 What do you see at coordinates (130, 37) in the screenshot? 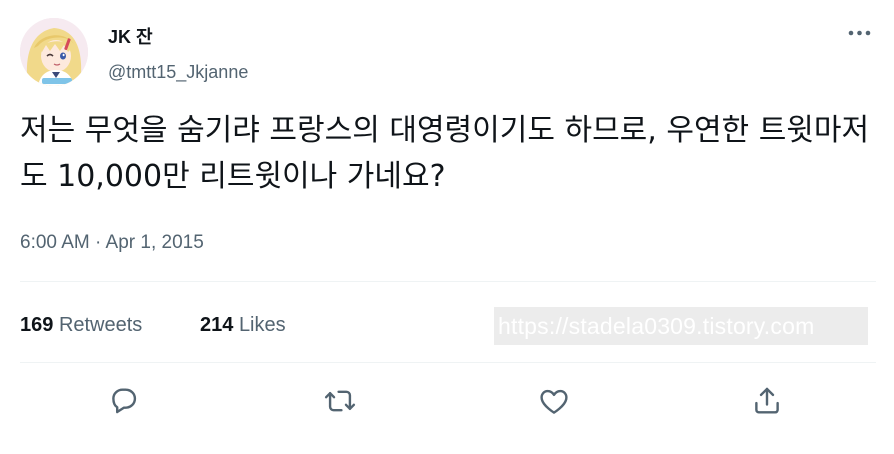
I see `display-name: JK 잔` at bounding box center [130, 37].